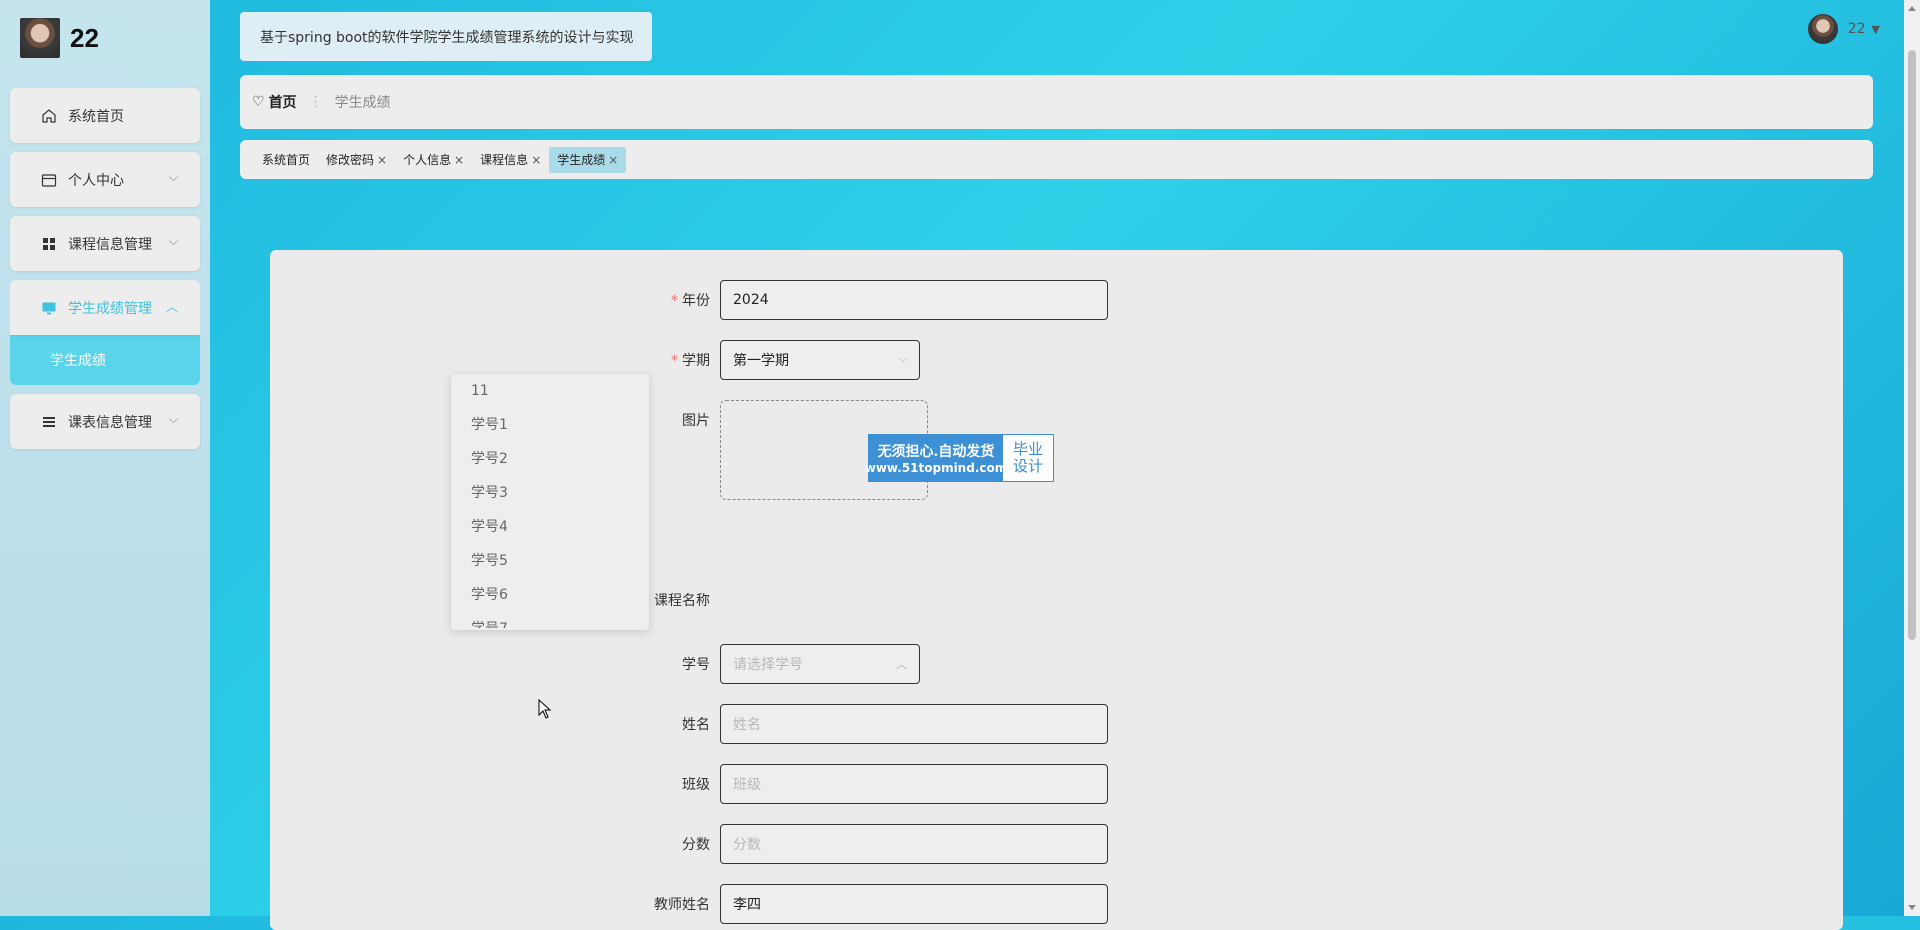 The width and height of the screenshot is (1920, 930). I want to click on dropdown-option: 学号1, so click(550, 425).